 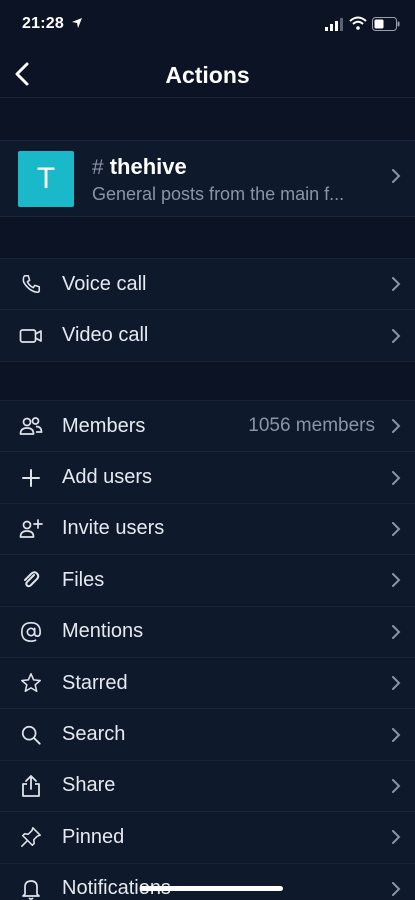 I want to click on status-bar: 21:28, so click(x=207, y=25).